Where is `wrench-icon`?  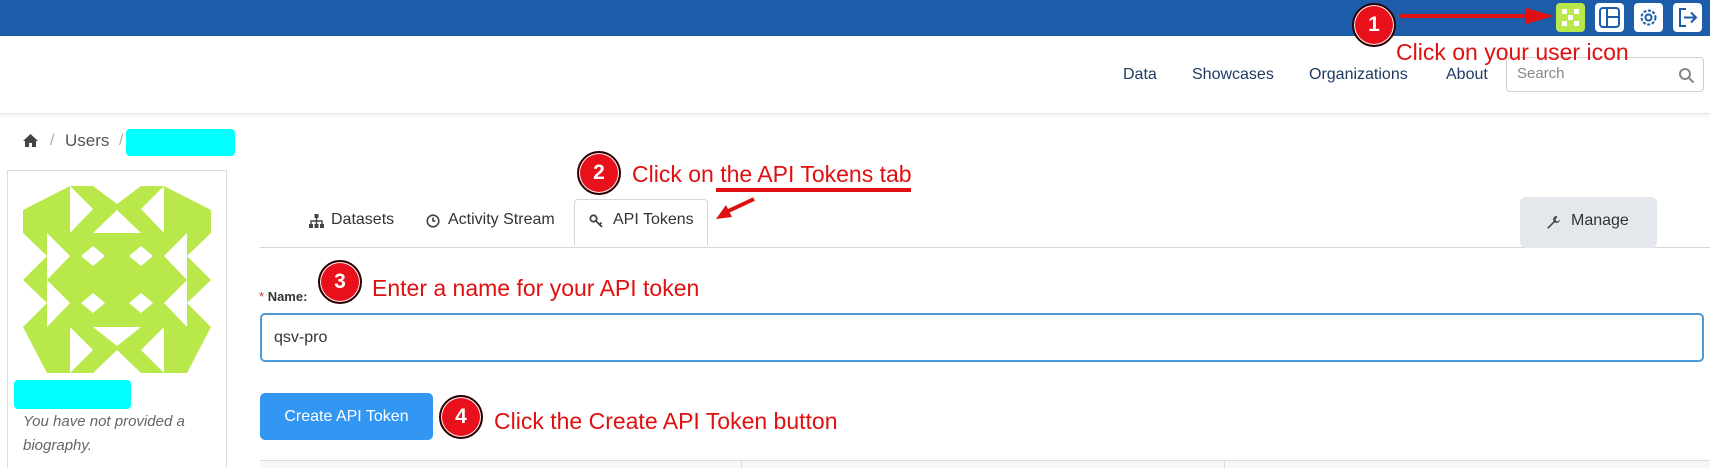 wrench-icon is located at coordinates (1553, 222).